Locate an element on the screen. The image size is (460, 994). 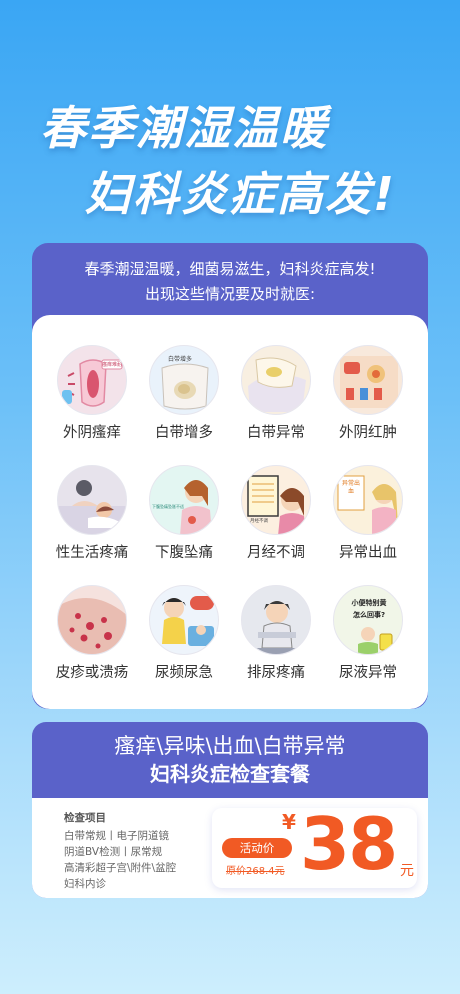
calendar-caption: 月经不调 is located at coordinates (259, 521).